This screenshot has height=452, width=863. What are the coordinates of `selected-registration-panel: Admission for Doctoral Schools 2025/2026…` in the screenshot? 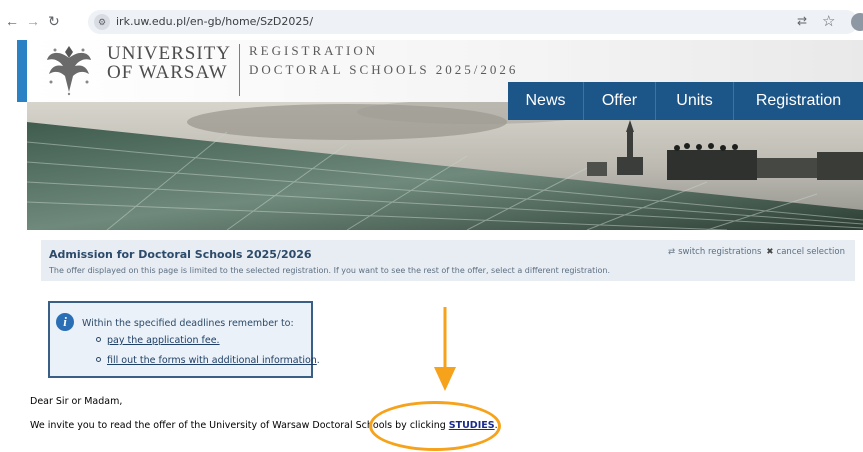 It's located at (448, 260).